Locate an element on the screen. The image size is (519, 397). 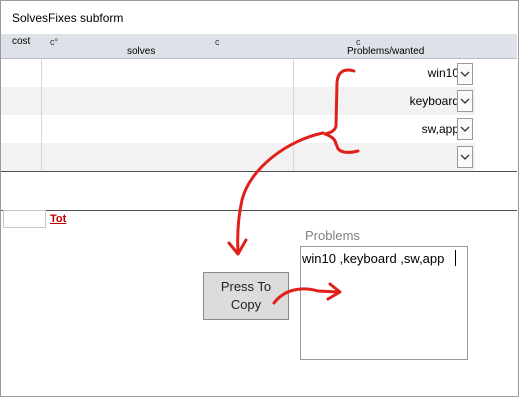
short-arrow-annotation is located at coordinates (306, 296).